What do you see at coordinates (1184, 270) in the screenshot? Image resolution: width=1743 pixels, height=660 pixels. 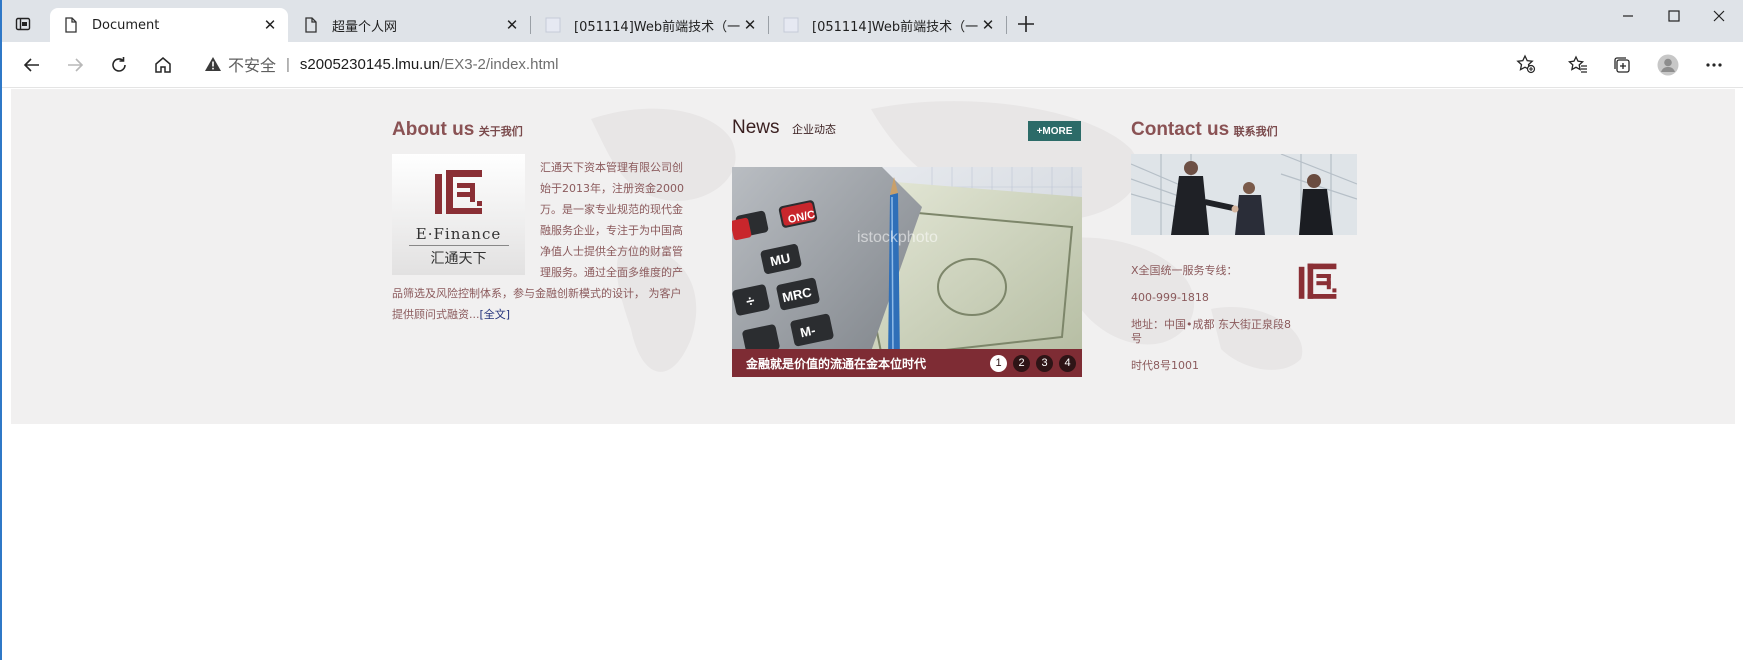 I see `hotline-label: X全国统一服务专线：` at bounding box center [1184, 270].